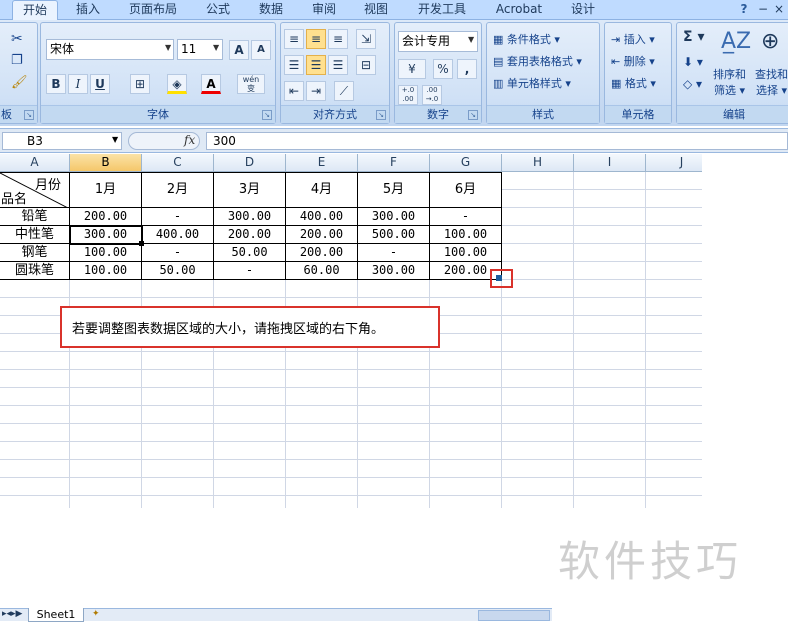 This screenshot has height=622, width=788. What do you see at coordinates (514, 615) in the screenshot?
I see `horizontal-scrollbar` at bounding box center [514, 615].